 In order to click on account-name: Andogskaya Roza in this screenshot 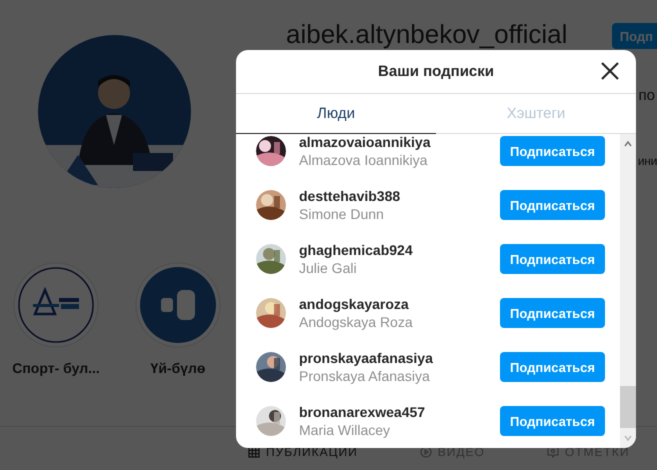, I will do `click(356, 322)`.